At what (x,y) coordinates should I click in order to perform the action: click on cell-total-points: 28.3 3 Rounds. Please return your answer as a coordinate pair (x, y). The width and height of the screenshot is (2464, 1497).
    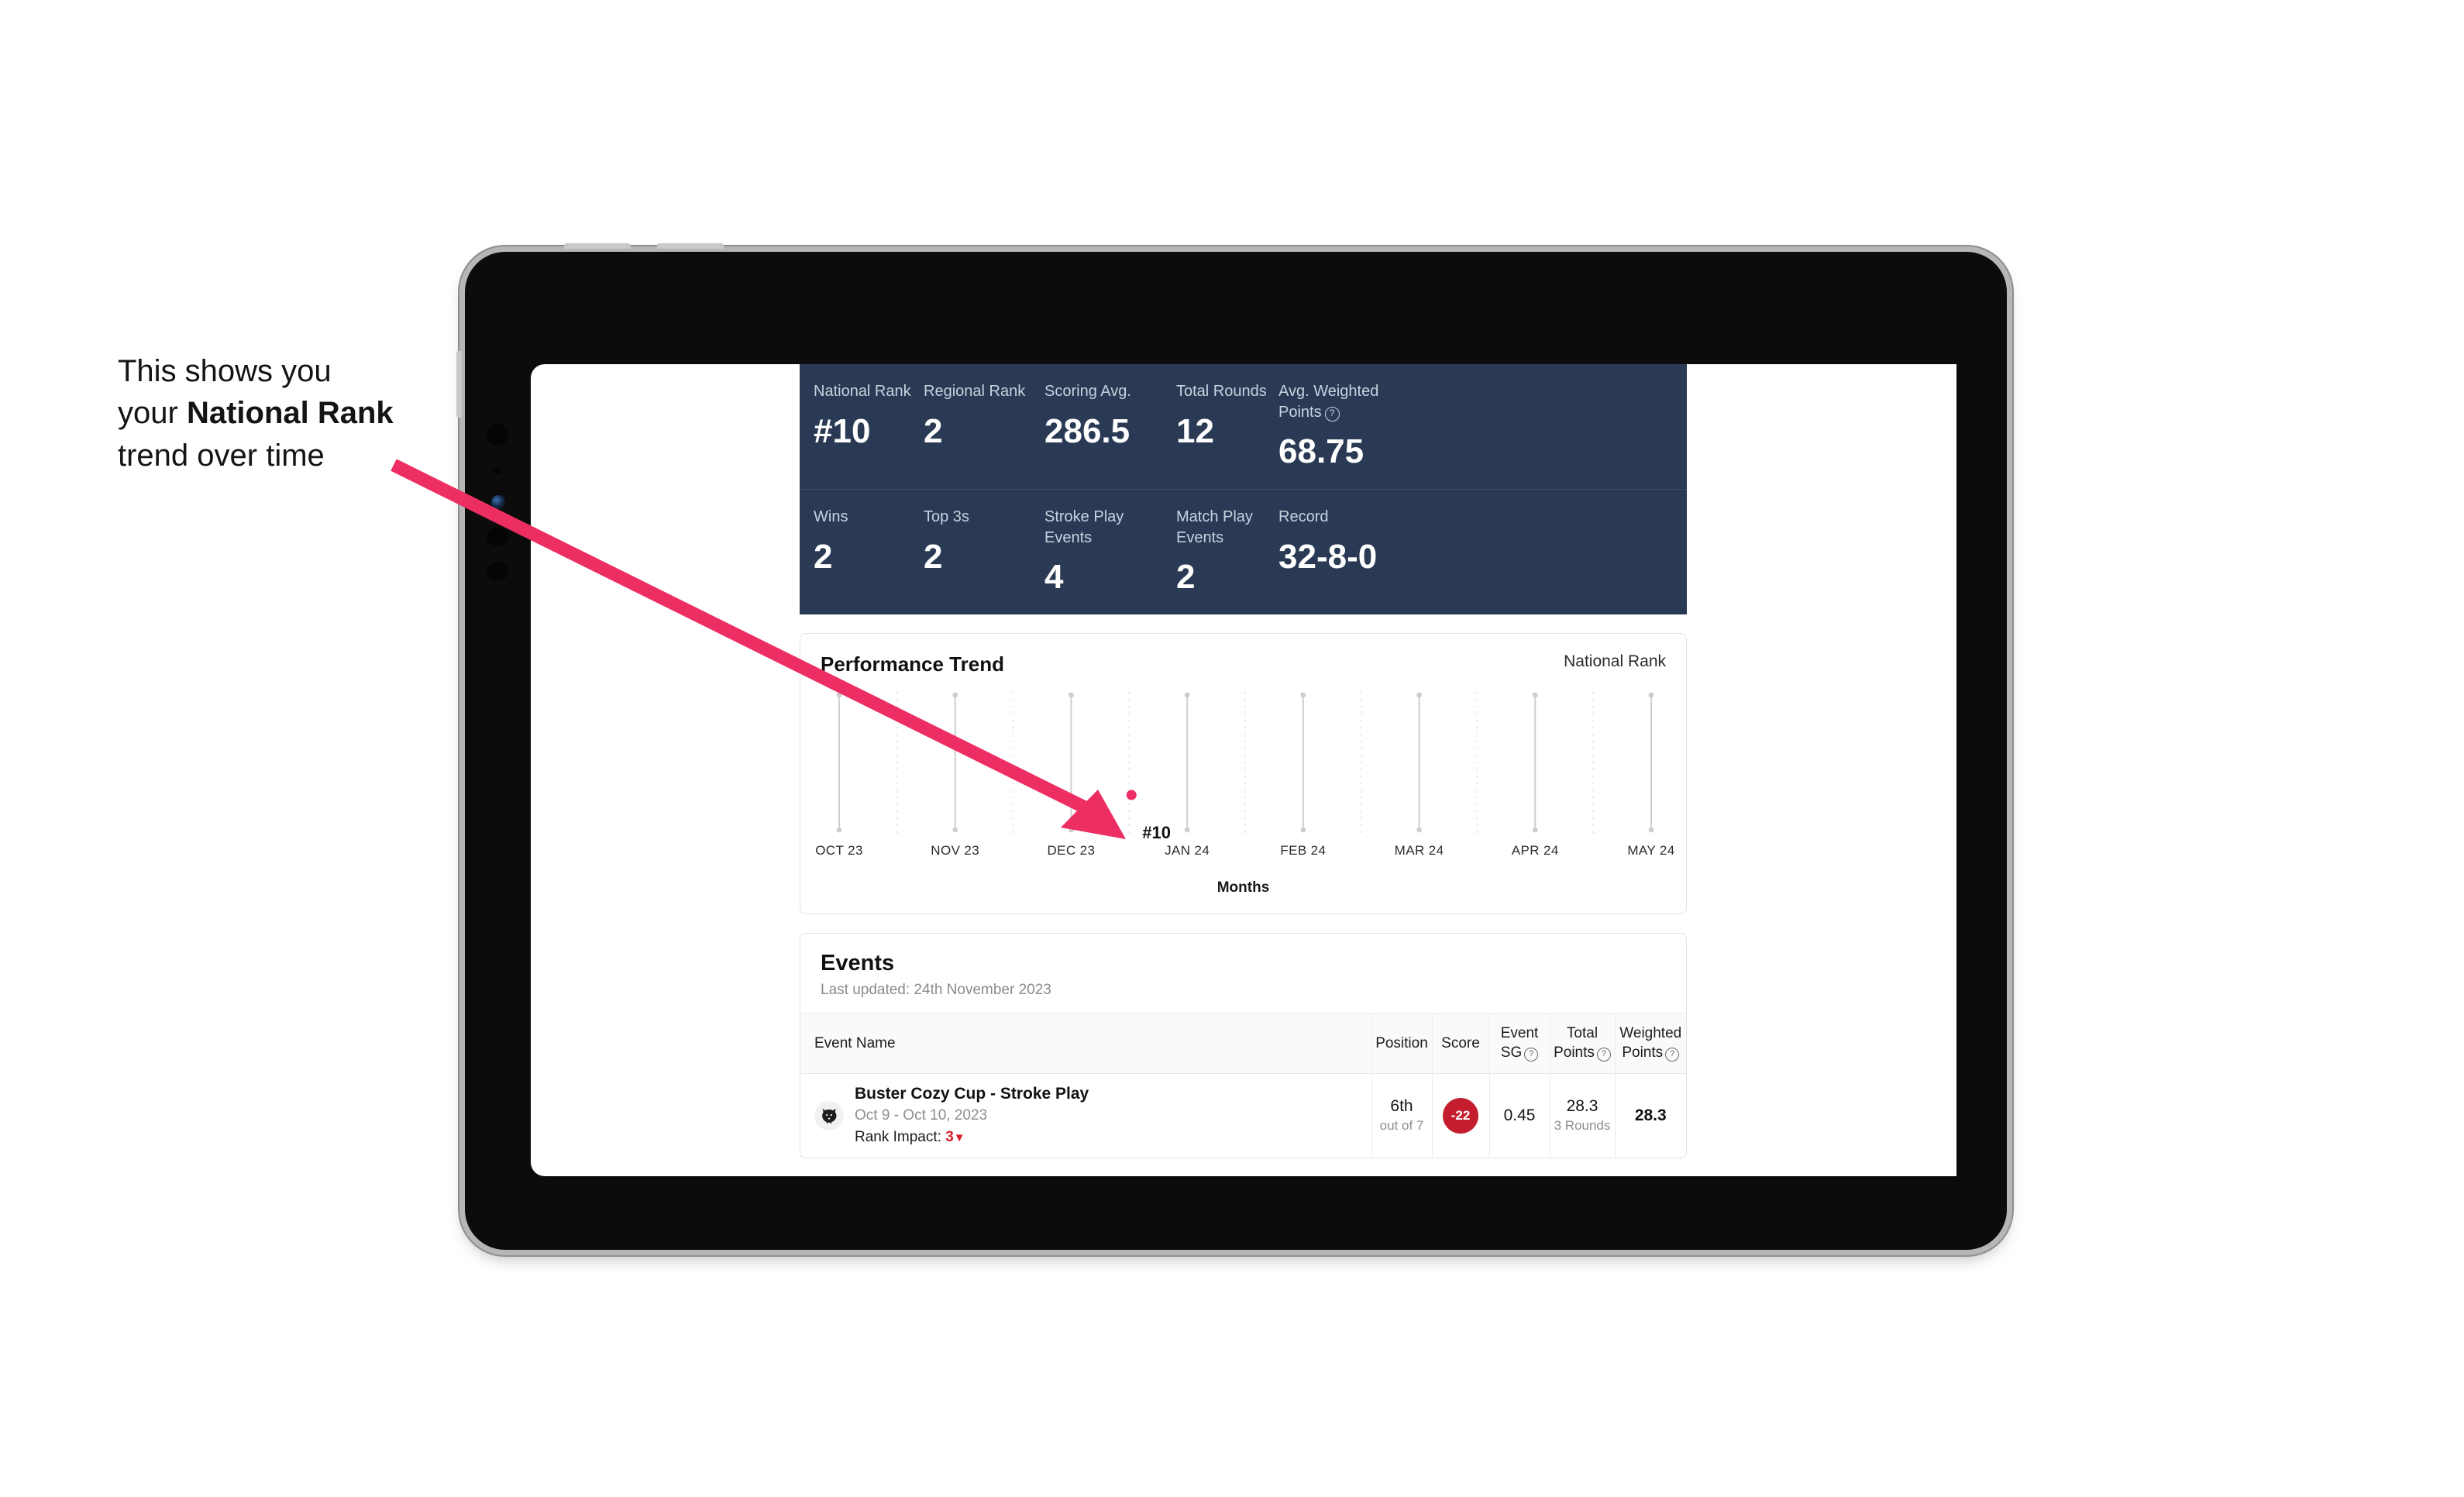
    Looking at the image, I should click on (1583, 1115).